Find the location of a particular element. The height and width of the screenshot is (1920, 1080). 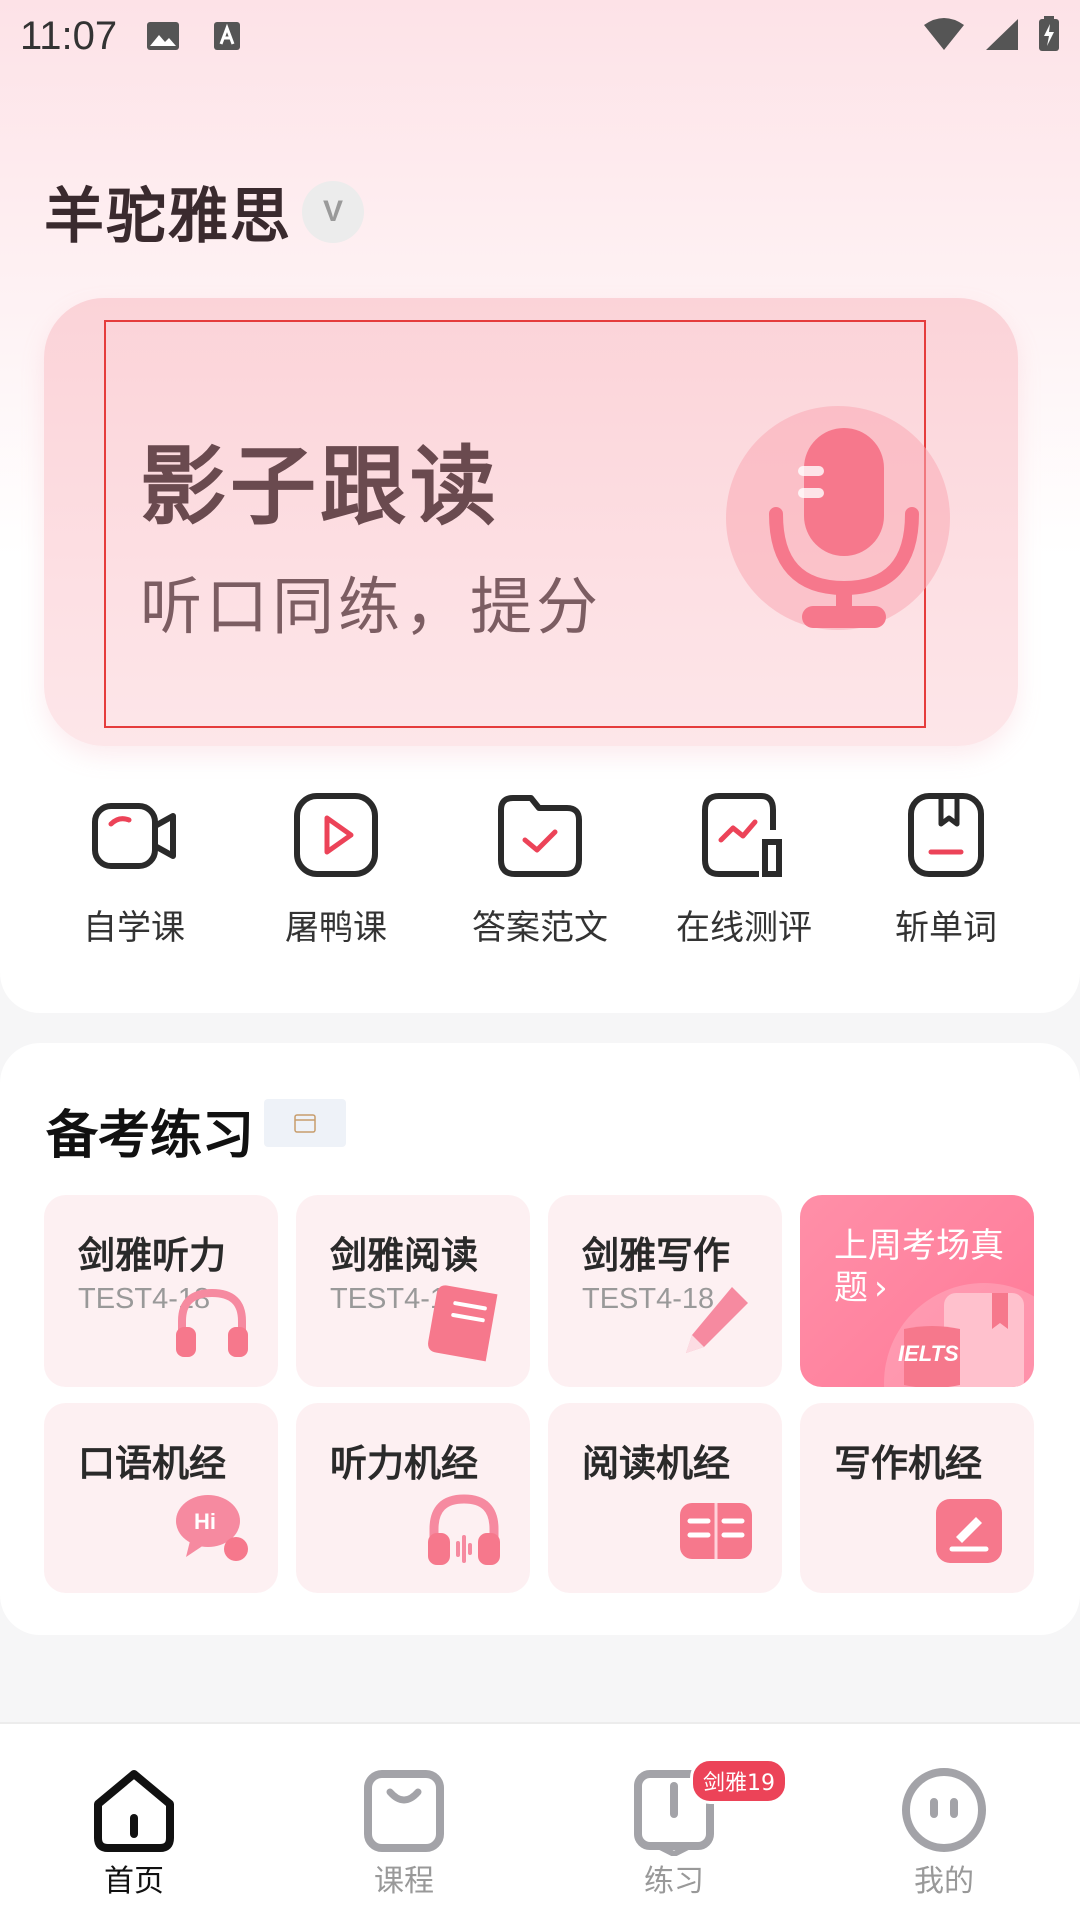

chart-assessment-icon is located at coordinates (742, 835).